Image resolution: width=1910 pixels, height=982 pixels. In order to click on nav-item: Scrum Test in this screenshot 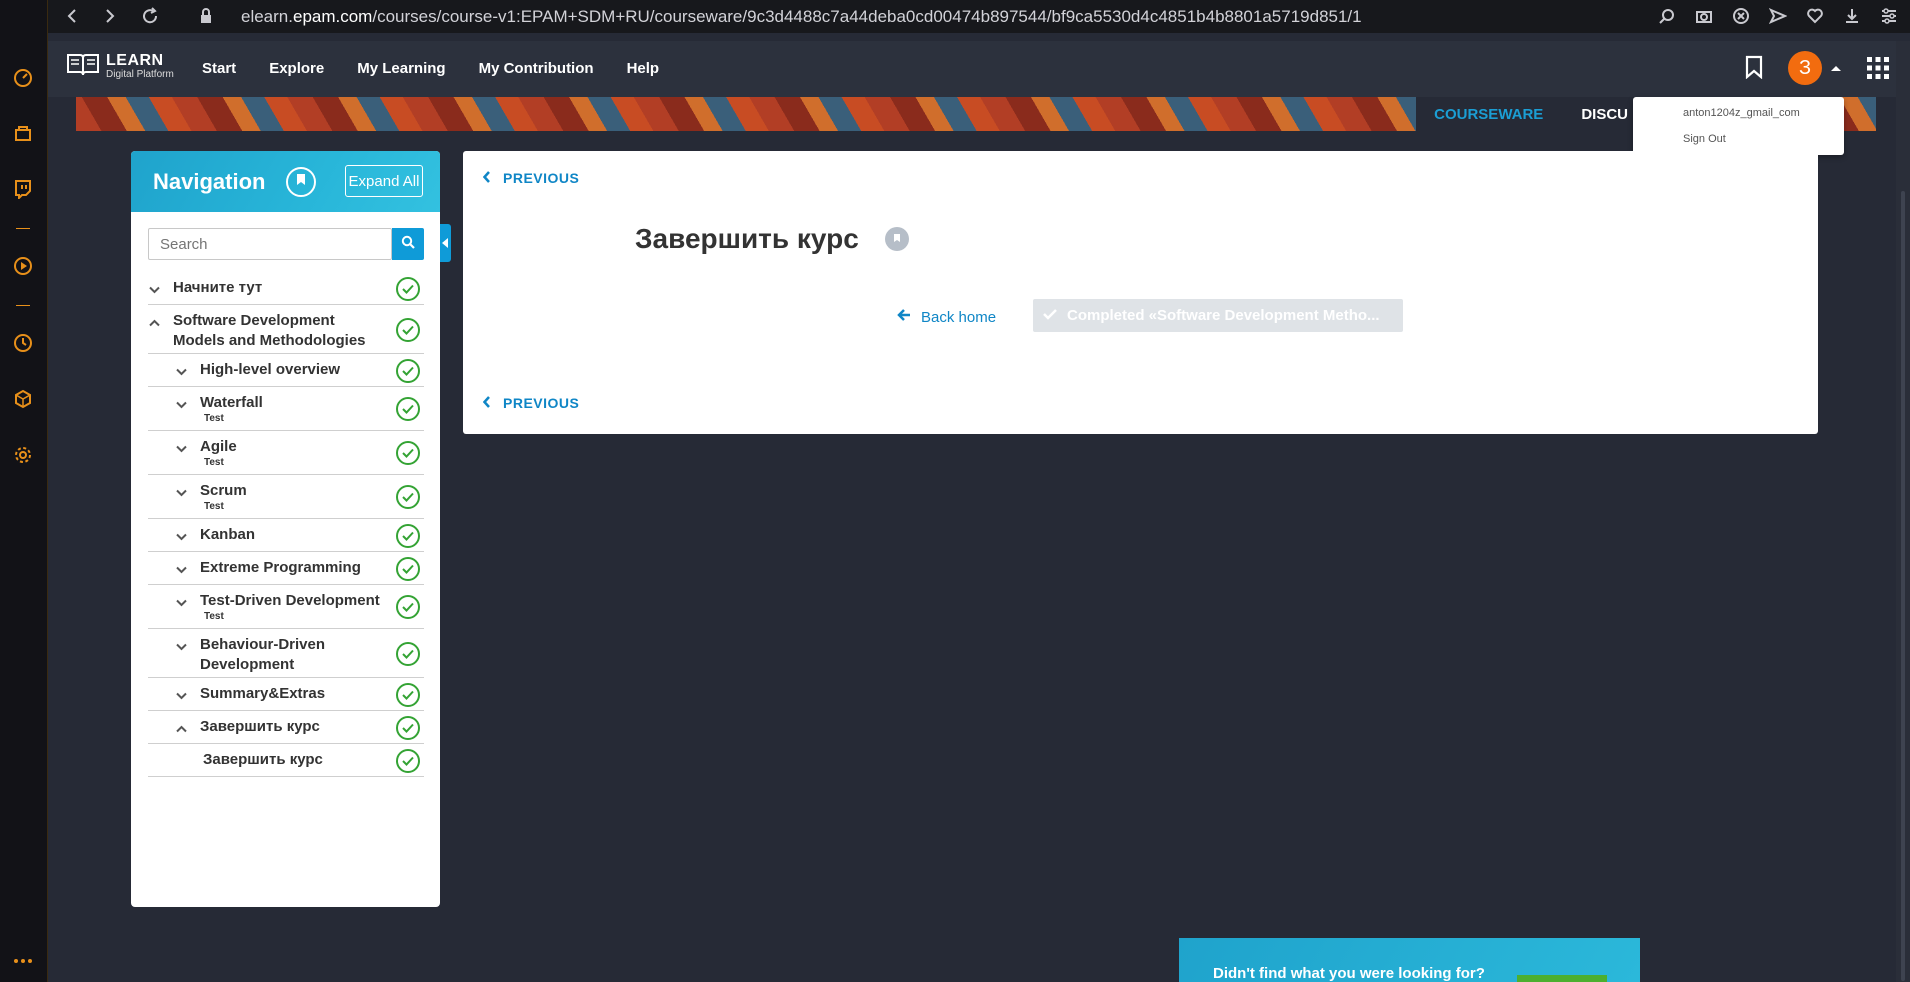, I will do `click(286, 497)`.